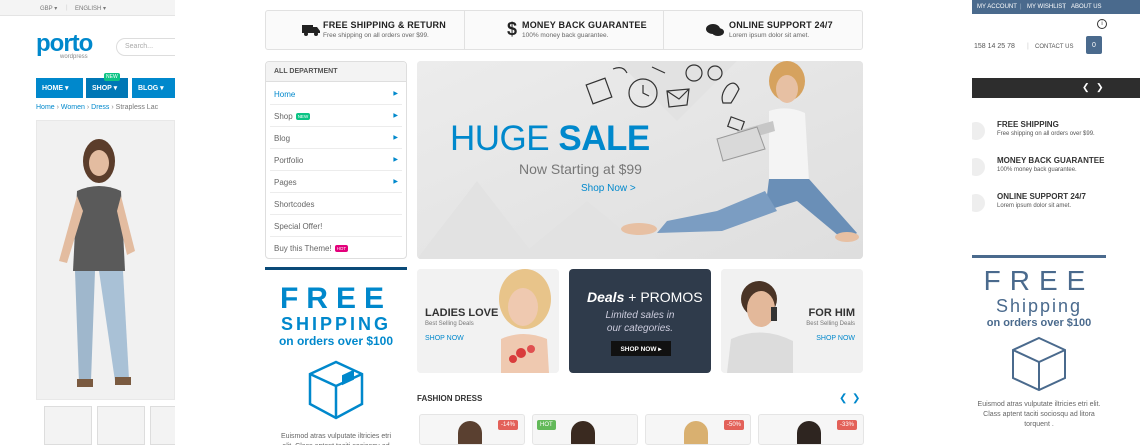 The image size is (1140, 445). What do you see at coordinates (1046, 134) in the screenshot?
I see `feature-sub: Free shipping on all orders over $99.` at bounding box center [1046, 134].